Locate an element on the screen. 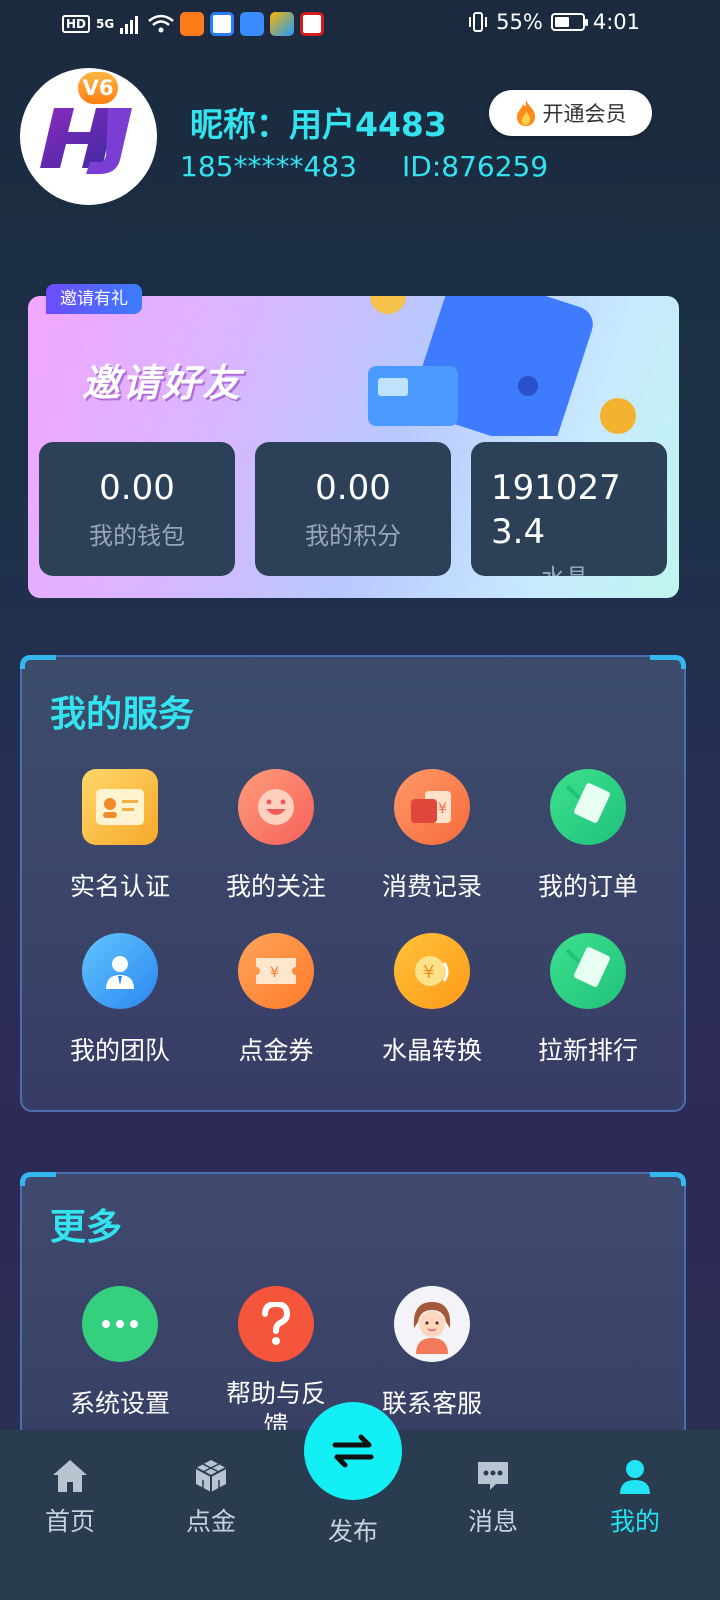 This screenshot has width=720, height=1600. more-customer-service: 联系客服 is located at coordinates (432, 1353).